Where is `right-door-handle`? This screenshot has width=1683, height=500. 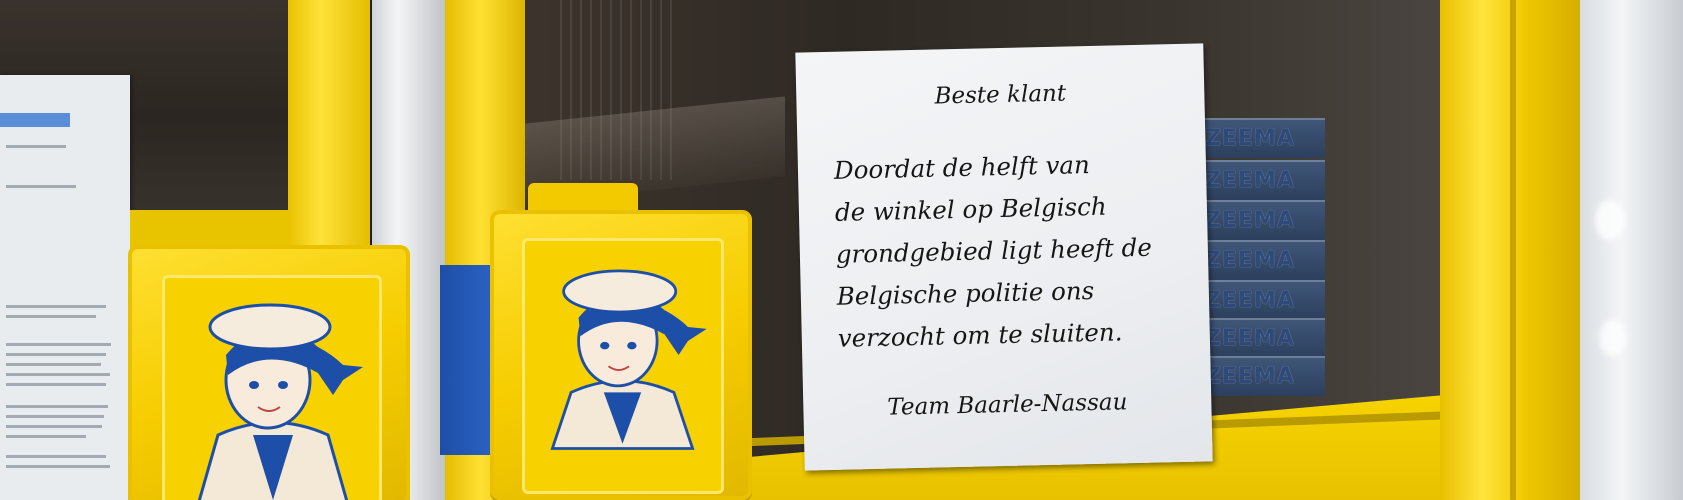 right-door-handle is located at coordinates (621, 355).